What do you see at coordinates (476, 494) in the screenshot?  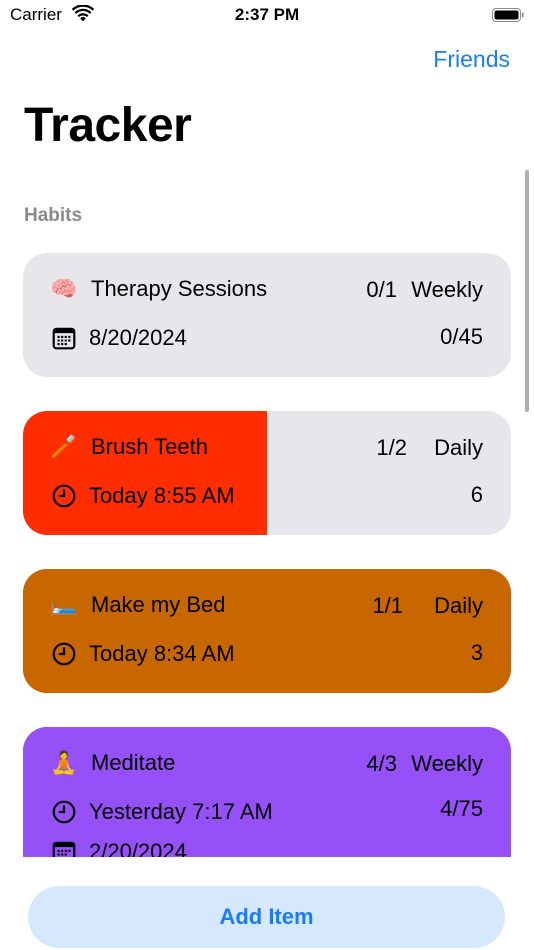 I see `habit-total: 6` at bounding box center [476, 494].